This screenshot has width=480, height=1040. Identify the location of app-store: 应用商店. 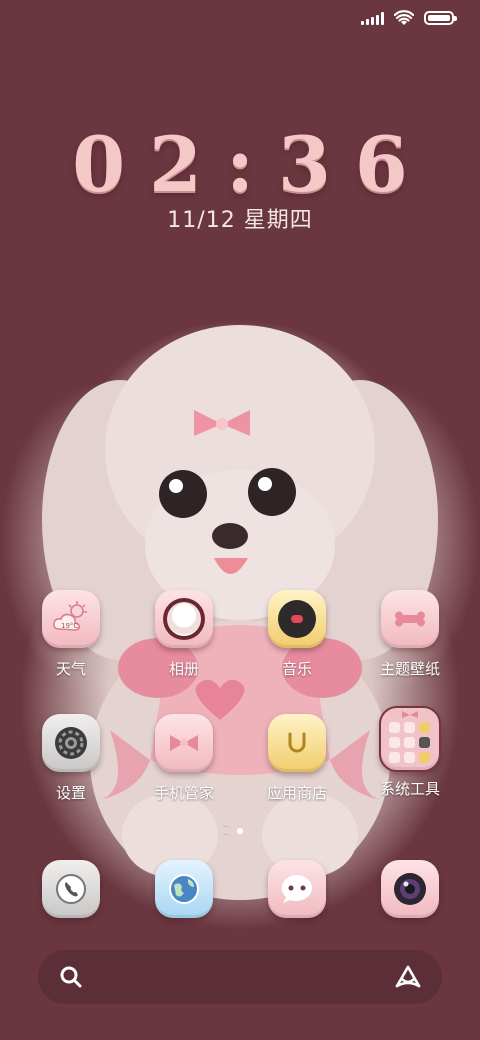
(297, 758).